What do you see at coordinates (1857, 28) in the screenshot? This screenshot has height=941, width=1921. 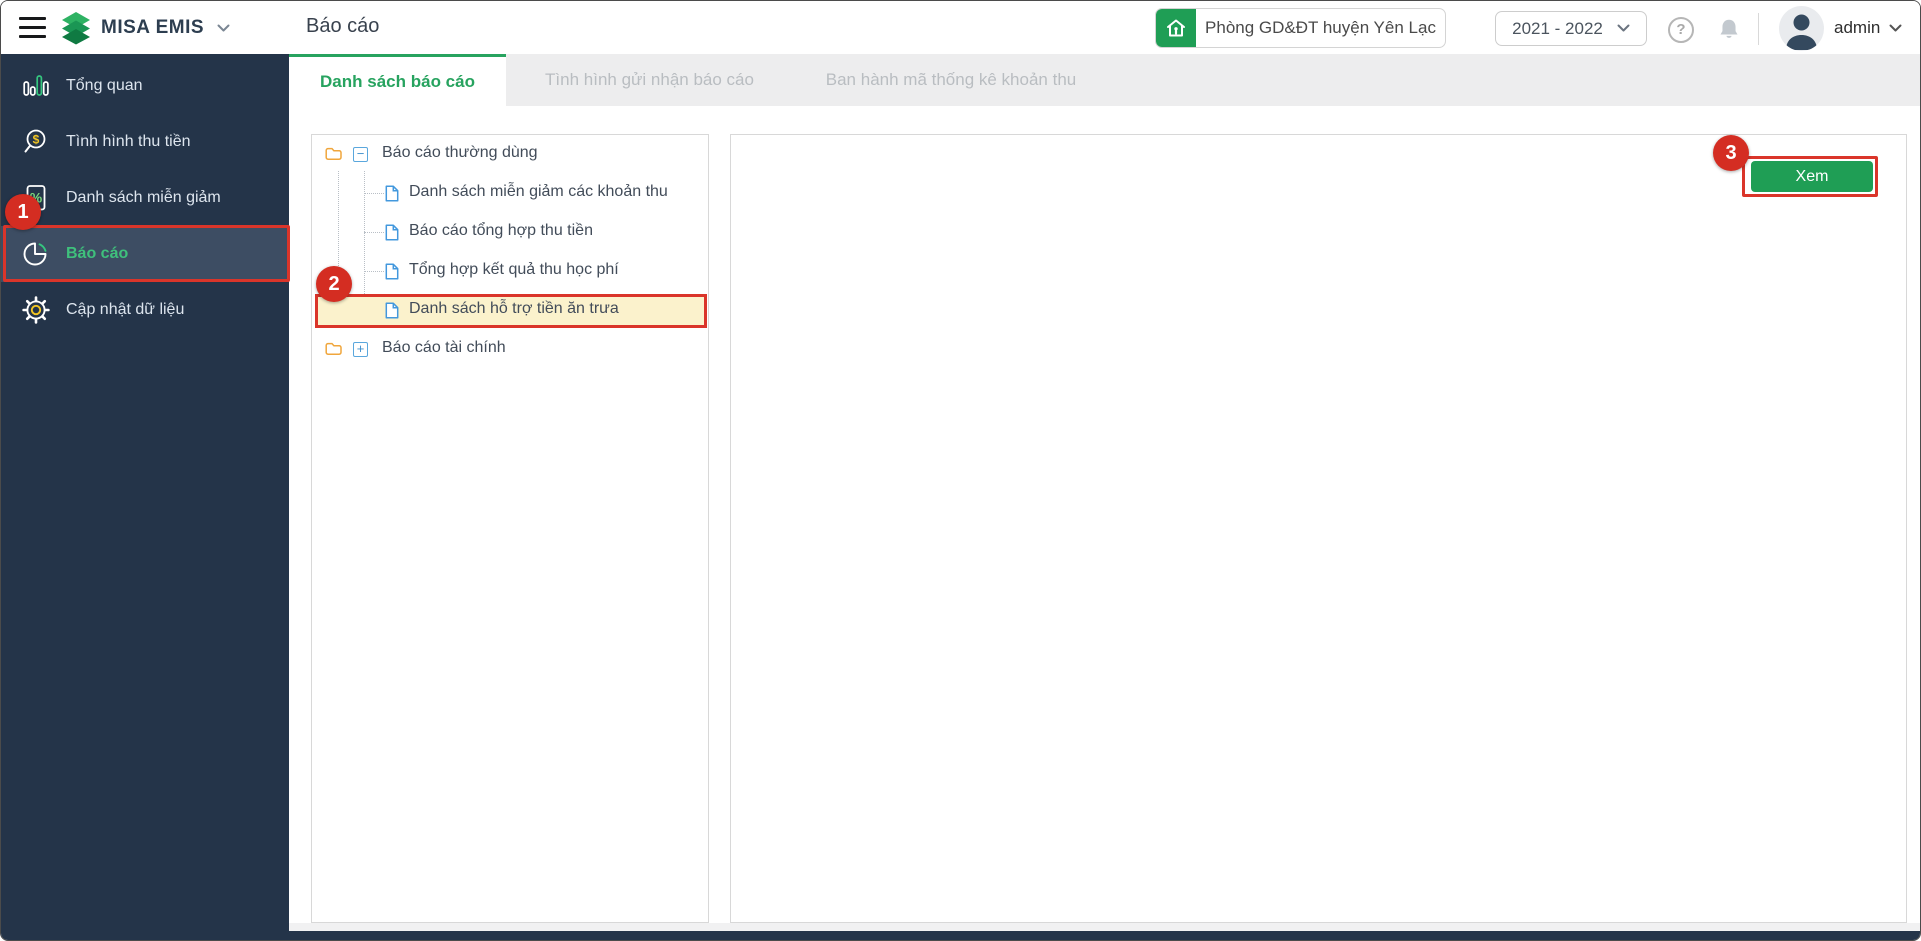 I see `username-label: admin` at bounding box center [1857, 28].